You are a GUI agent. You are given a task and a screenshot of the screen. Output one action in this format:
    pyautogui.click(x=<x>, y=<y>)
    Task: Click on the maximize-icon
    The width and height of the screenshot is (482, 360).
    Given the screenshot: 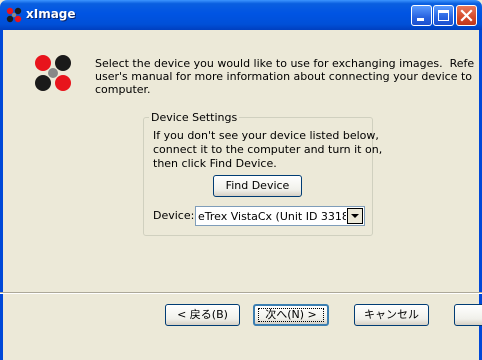 What is the action you would take?
    pyautogui.click(x=443, y=15)
    